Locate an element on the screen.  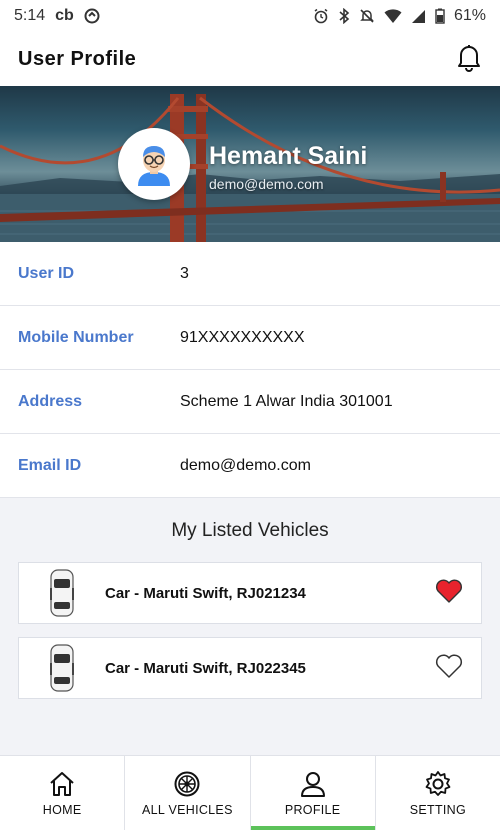
detail-value: demo@demo.com is located at coordinates (245, 465).